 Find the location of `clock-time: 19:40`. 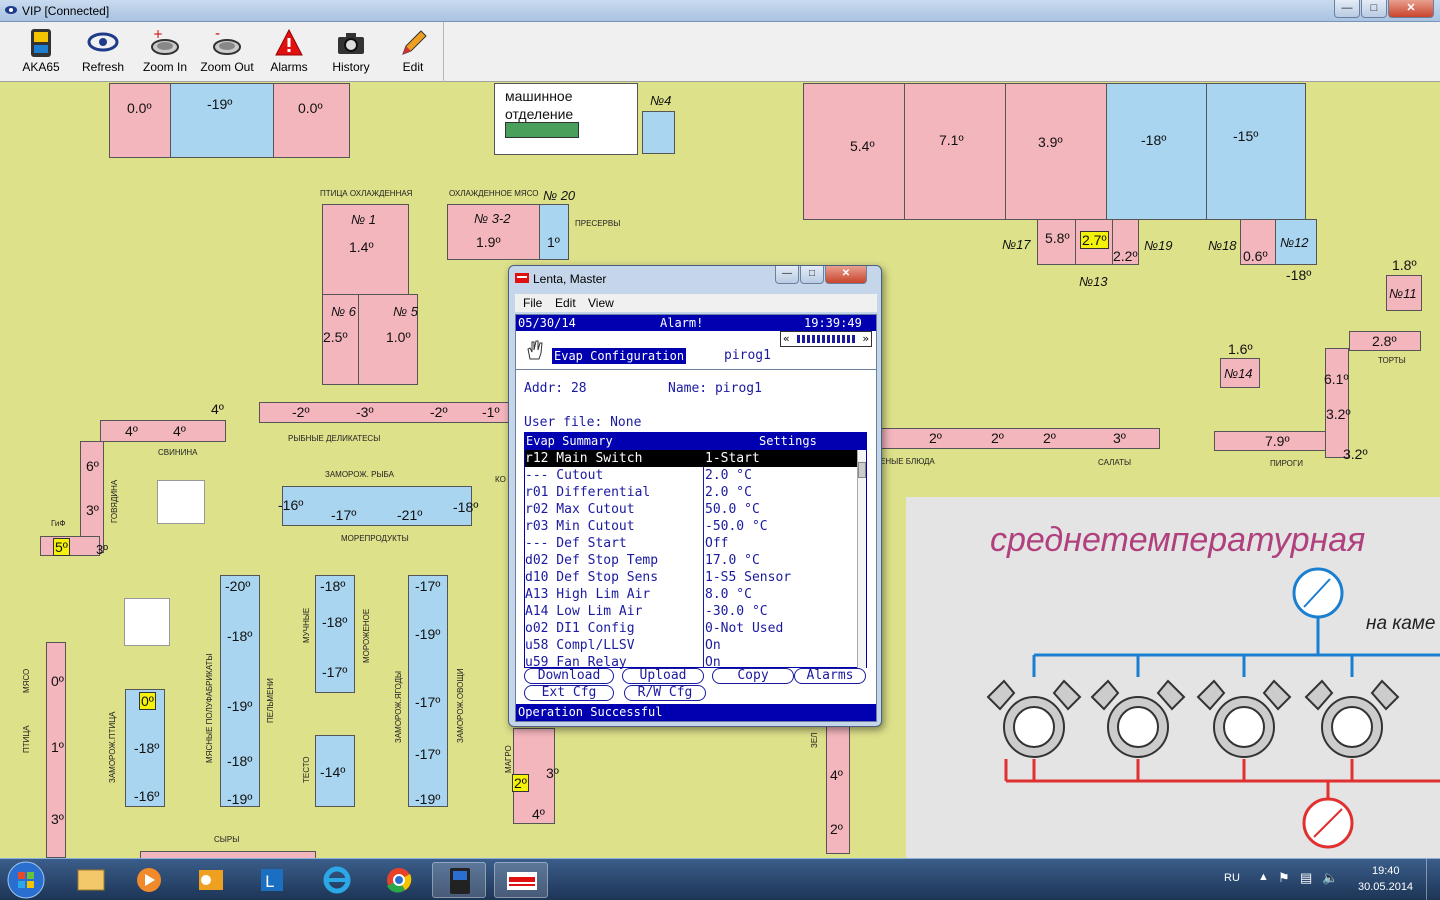

clock-time: 19:40 is located at coordinates (1386, 871).